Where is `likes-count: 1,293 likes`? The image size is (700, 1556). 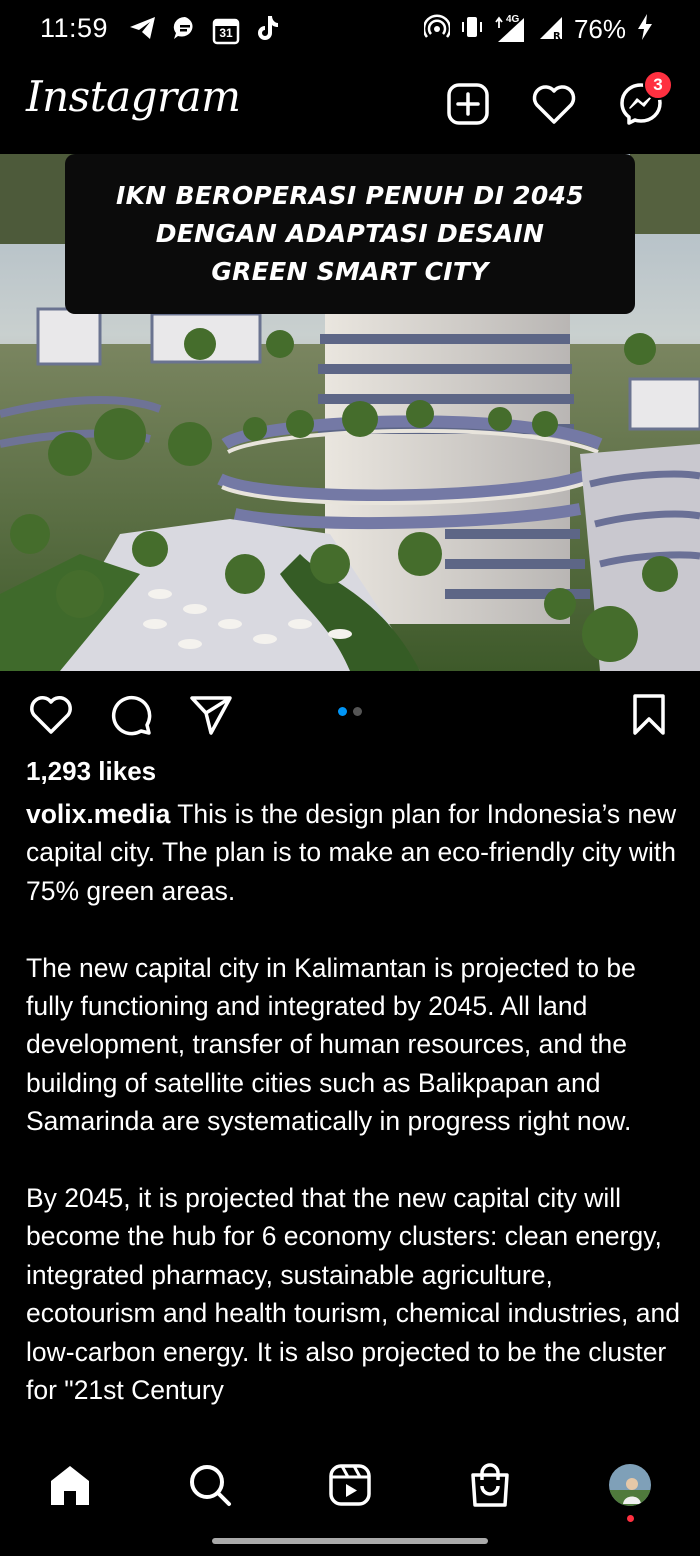
likes-count: 1,293 likes is located at coordinates (91, 771).